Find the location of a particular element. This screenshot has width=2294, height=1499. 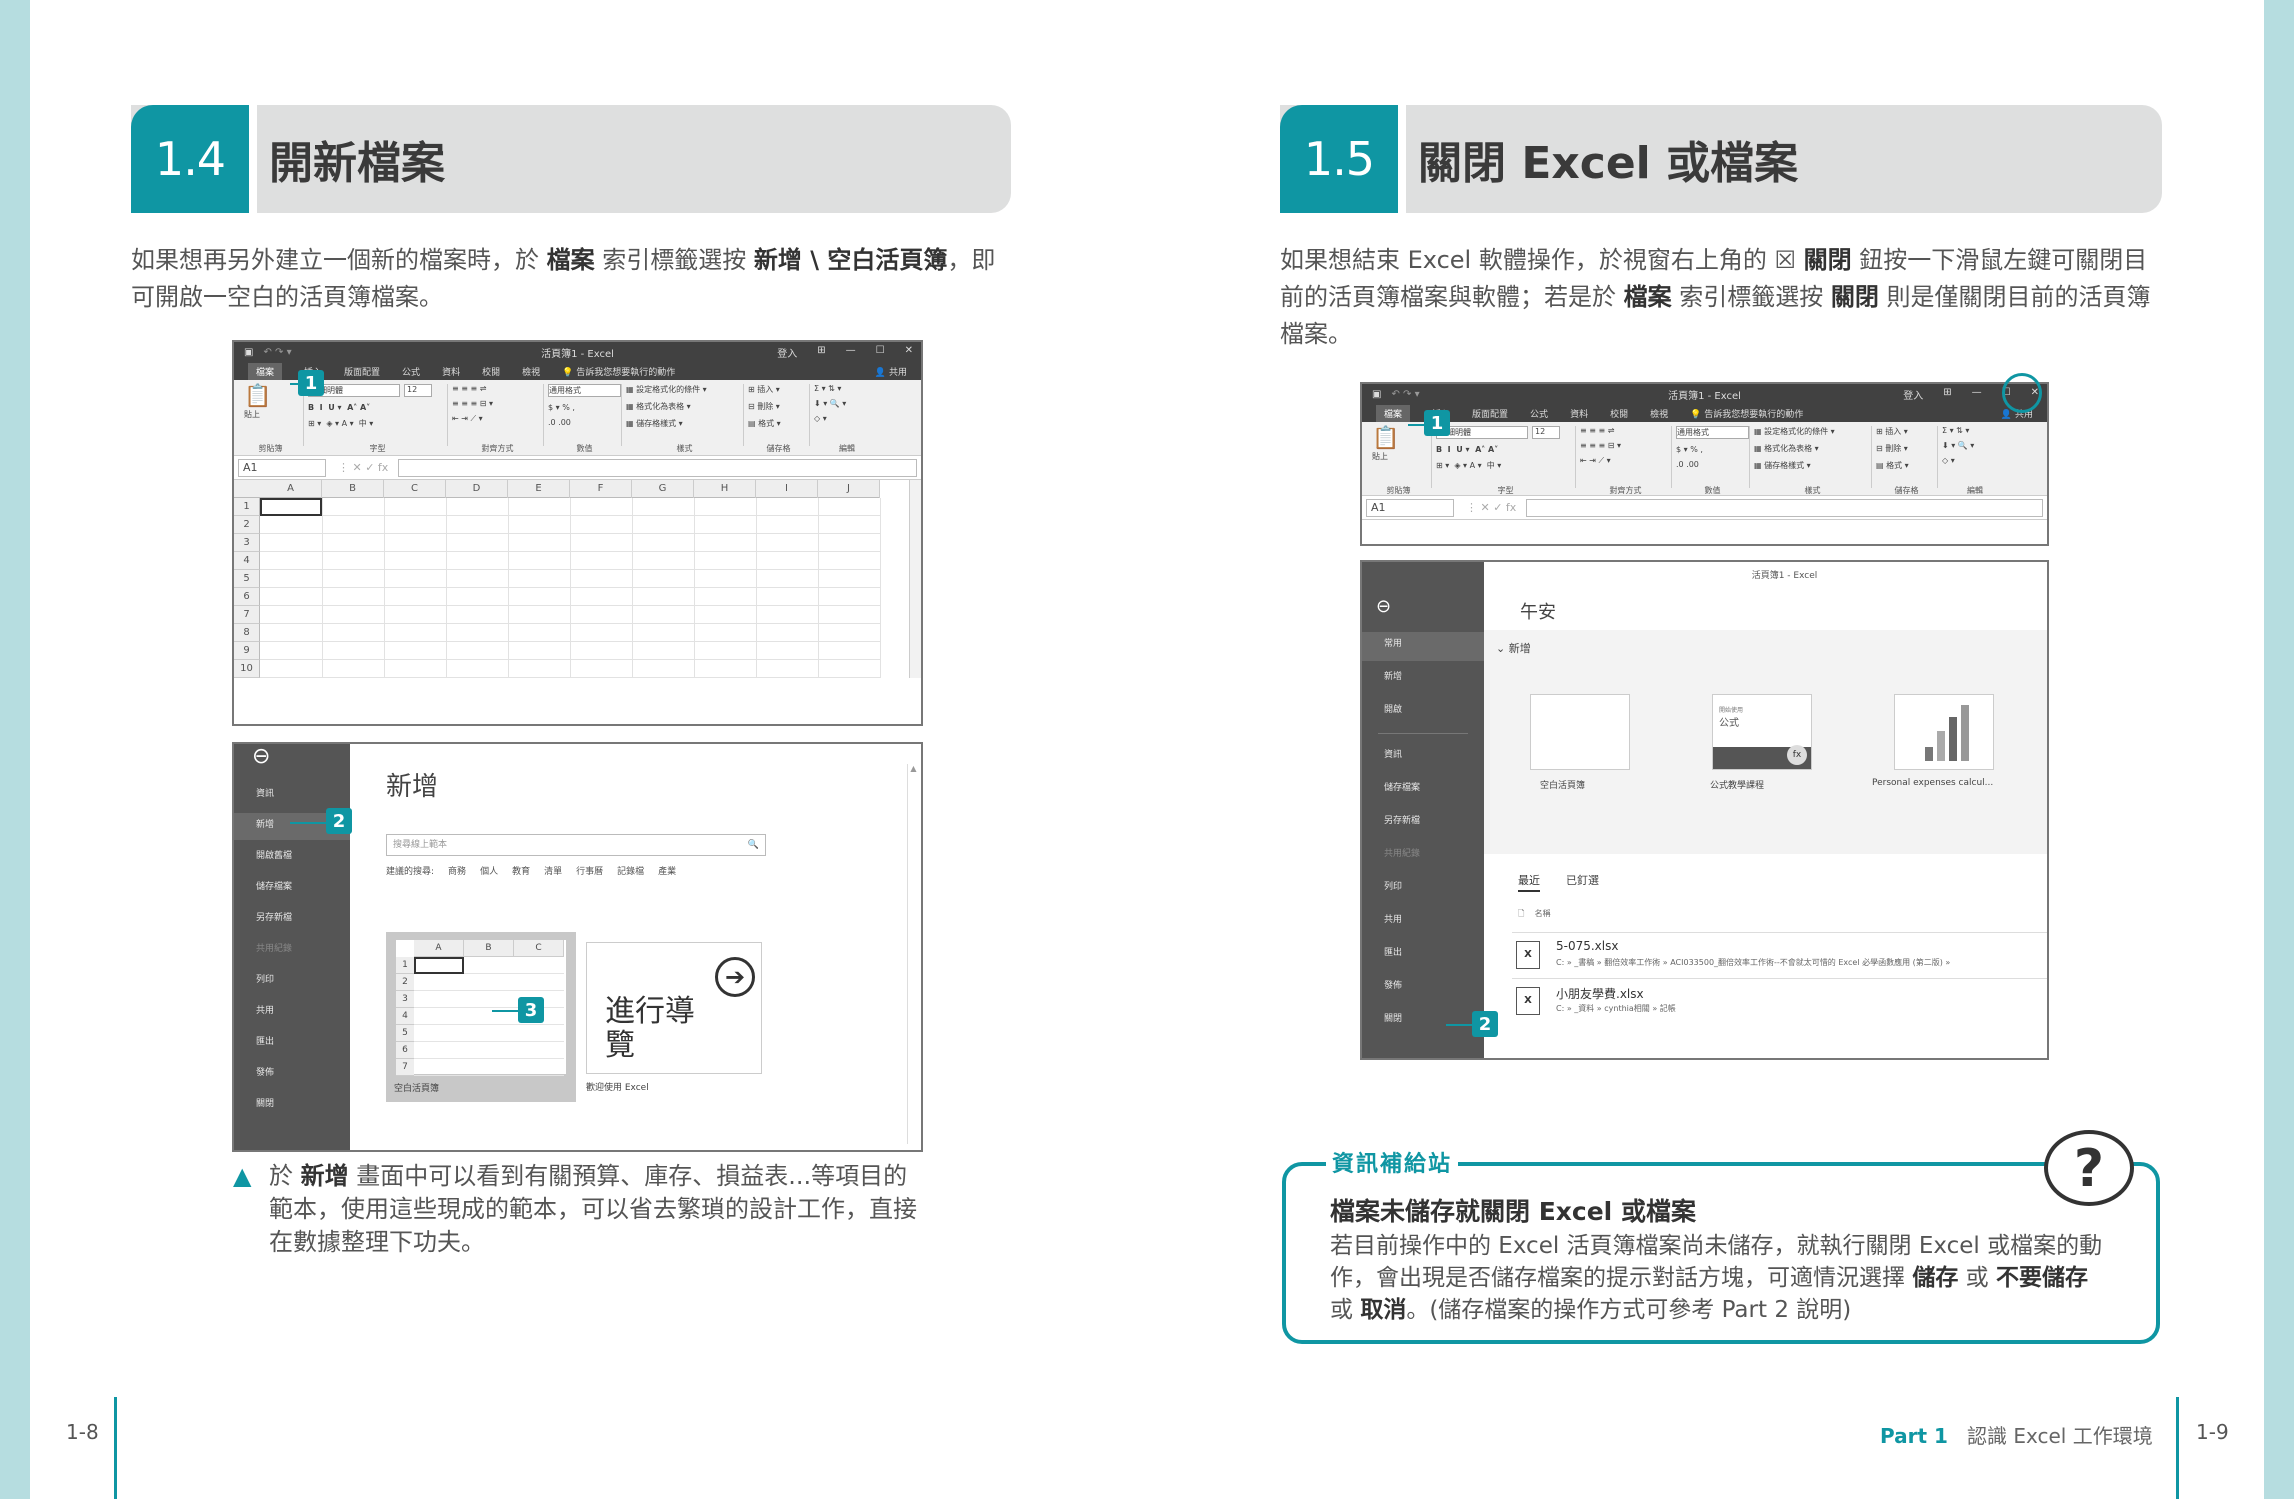

row-header: 4 is located at coordinates (247, 561).